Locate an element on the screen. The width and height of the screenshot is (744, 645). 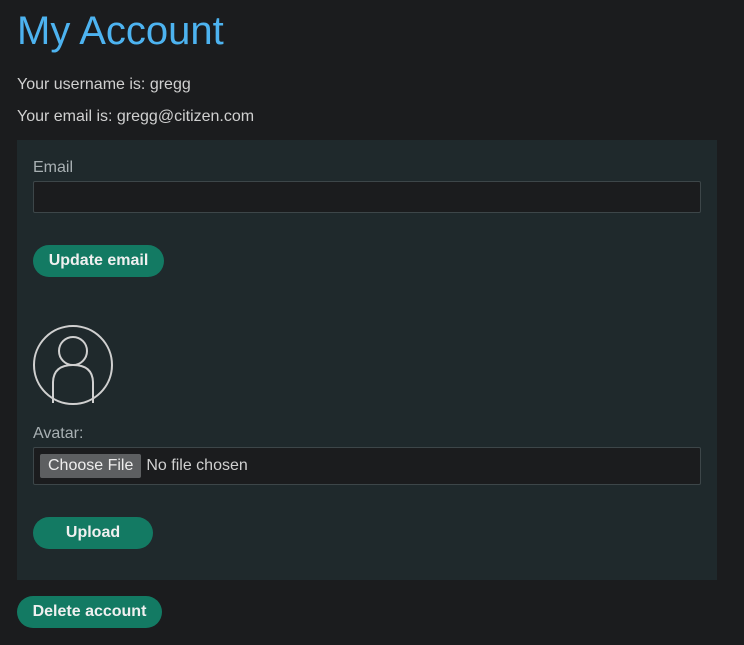
email-text: Your email is: gregg@citizen.com is located at coordinates (136, 116).